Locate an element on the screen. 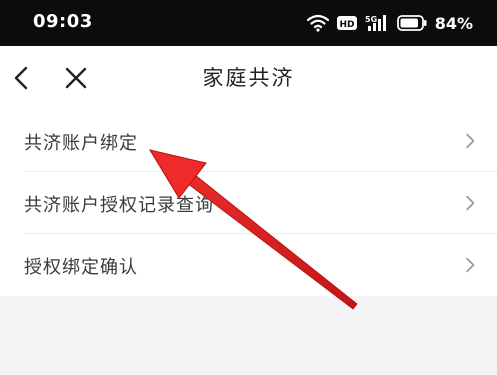  status-bar: 09:03 HD 5G 84% is located at coordinates (248, 23).